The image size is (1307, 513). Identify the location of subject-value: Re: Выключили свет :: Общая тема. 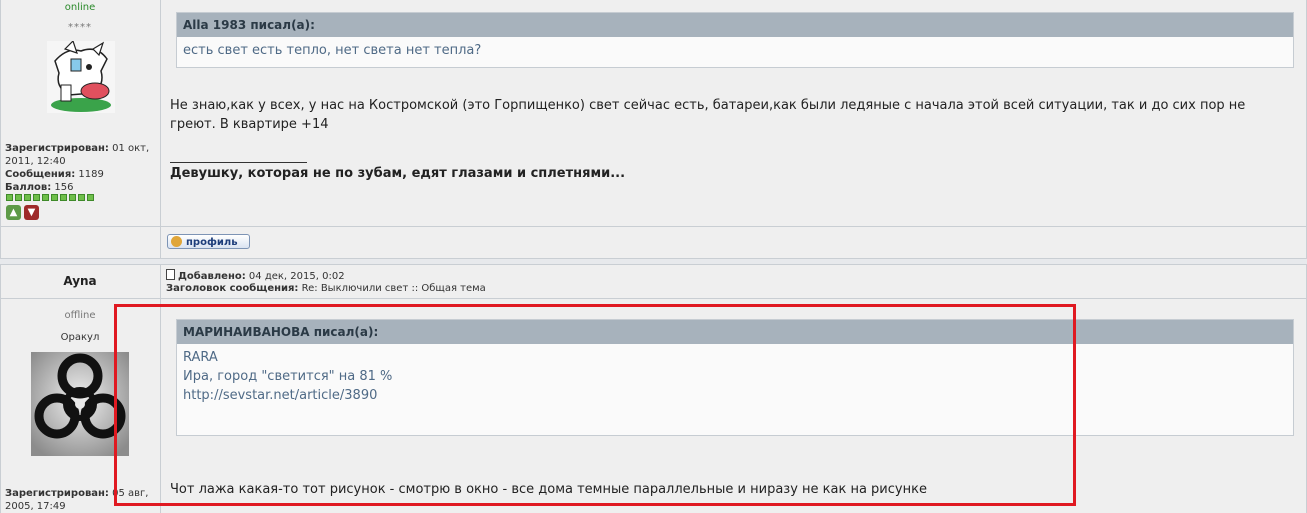
(393, 288).